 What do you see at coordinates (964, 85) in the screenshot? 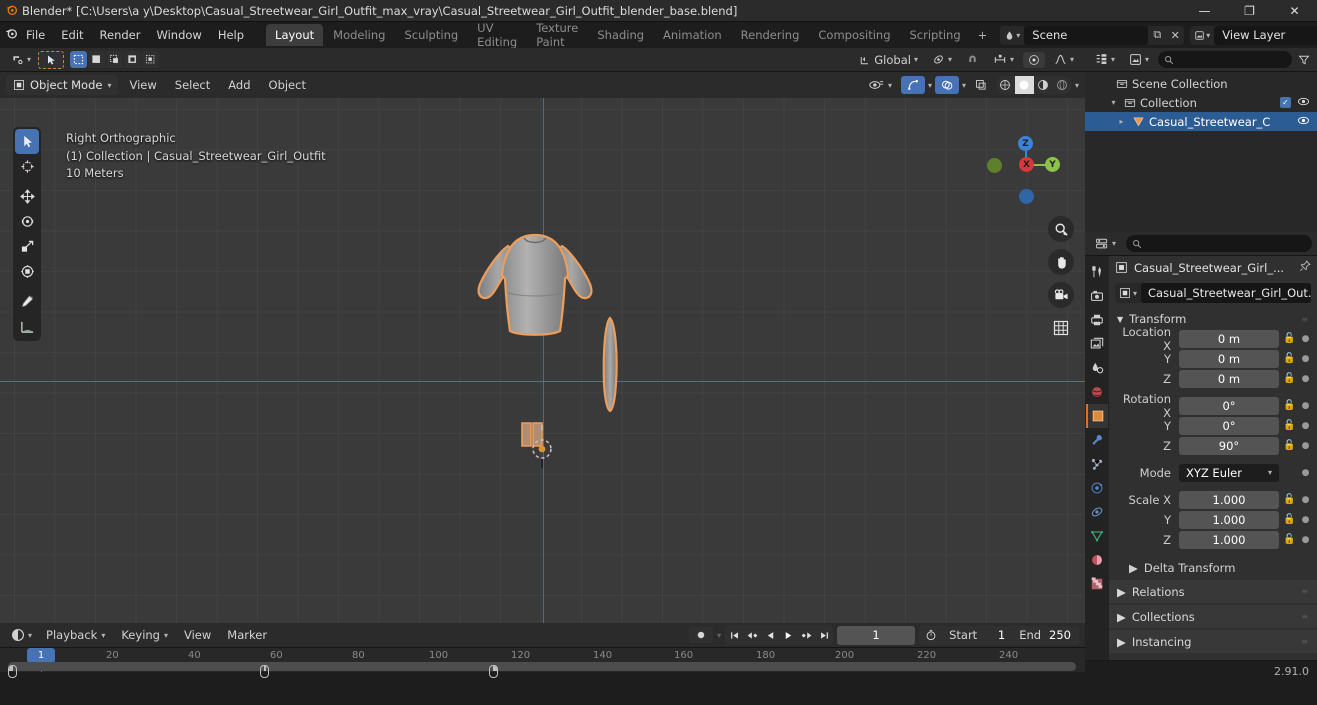
I see `overlays-dropdown-icon: ▾` at bounding box center [964, 85].